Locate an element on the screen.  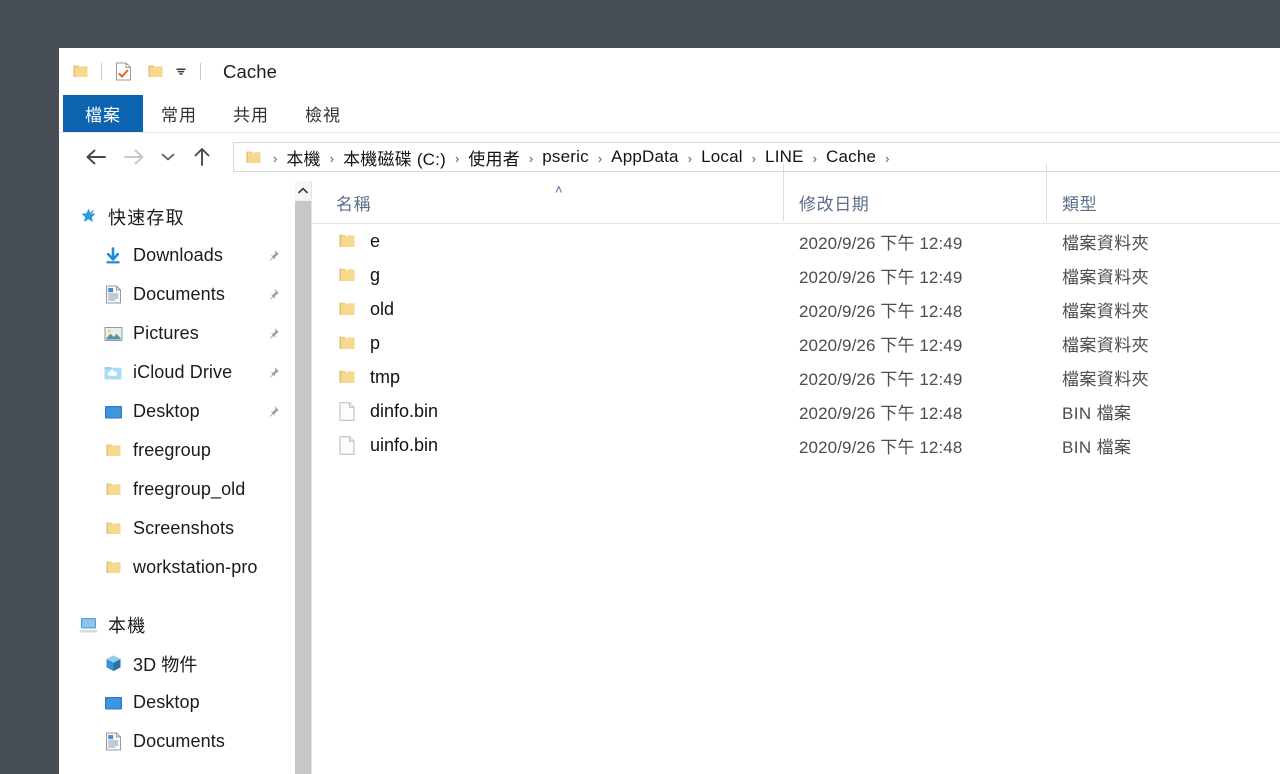
column-header-name: 名稱 is located at coordinates (547, 206).